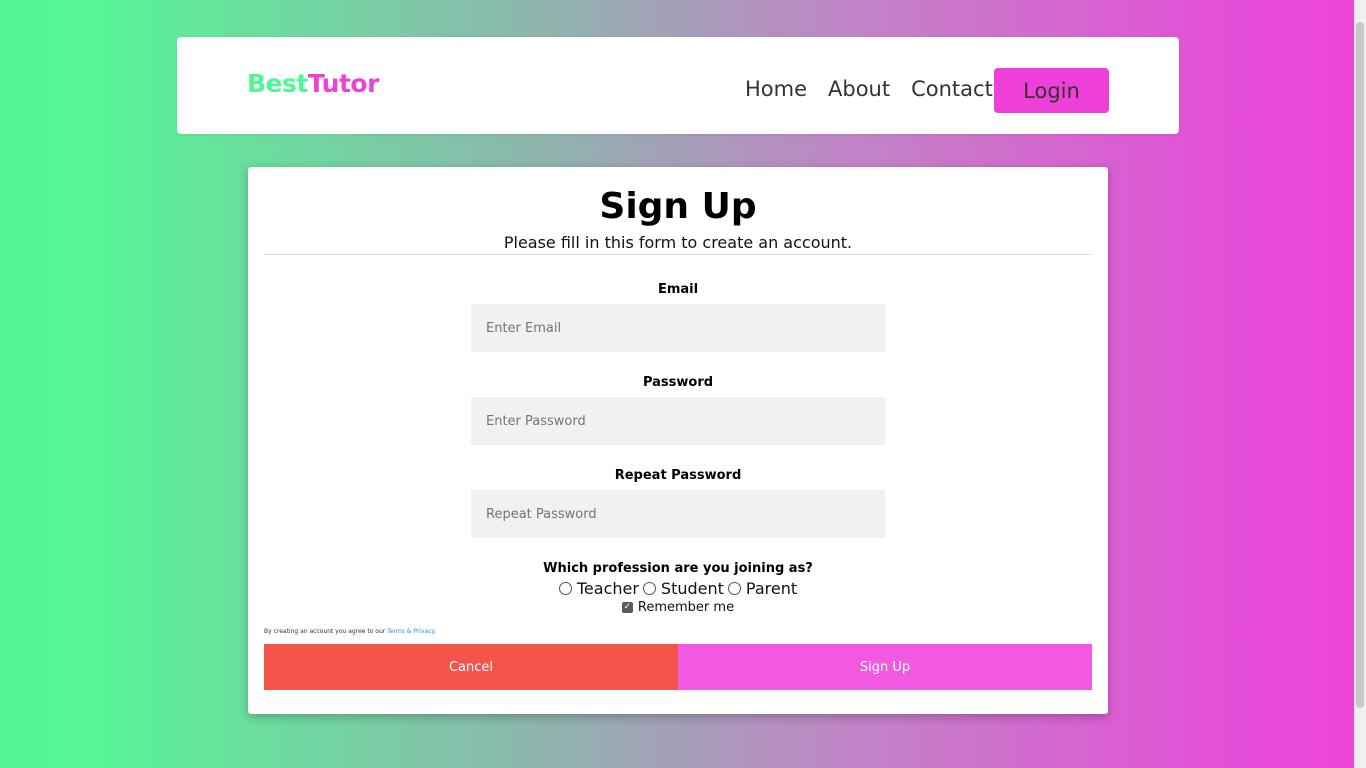  Describe the element at coordinates (678, 514) in the screenshot. I see `repeat-password-field` at that location.